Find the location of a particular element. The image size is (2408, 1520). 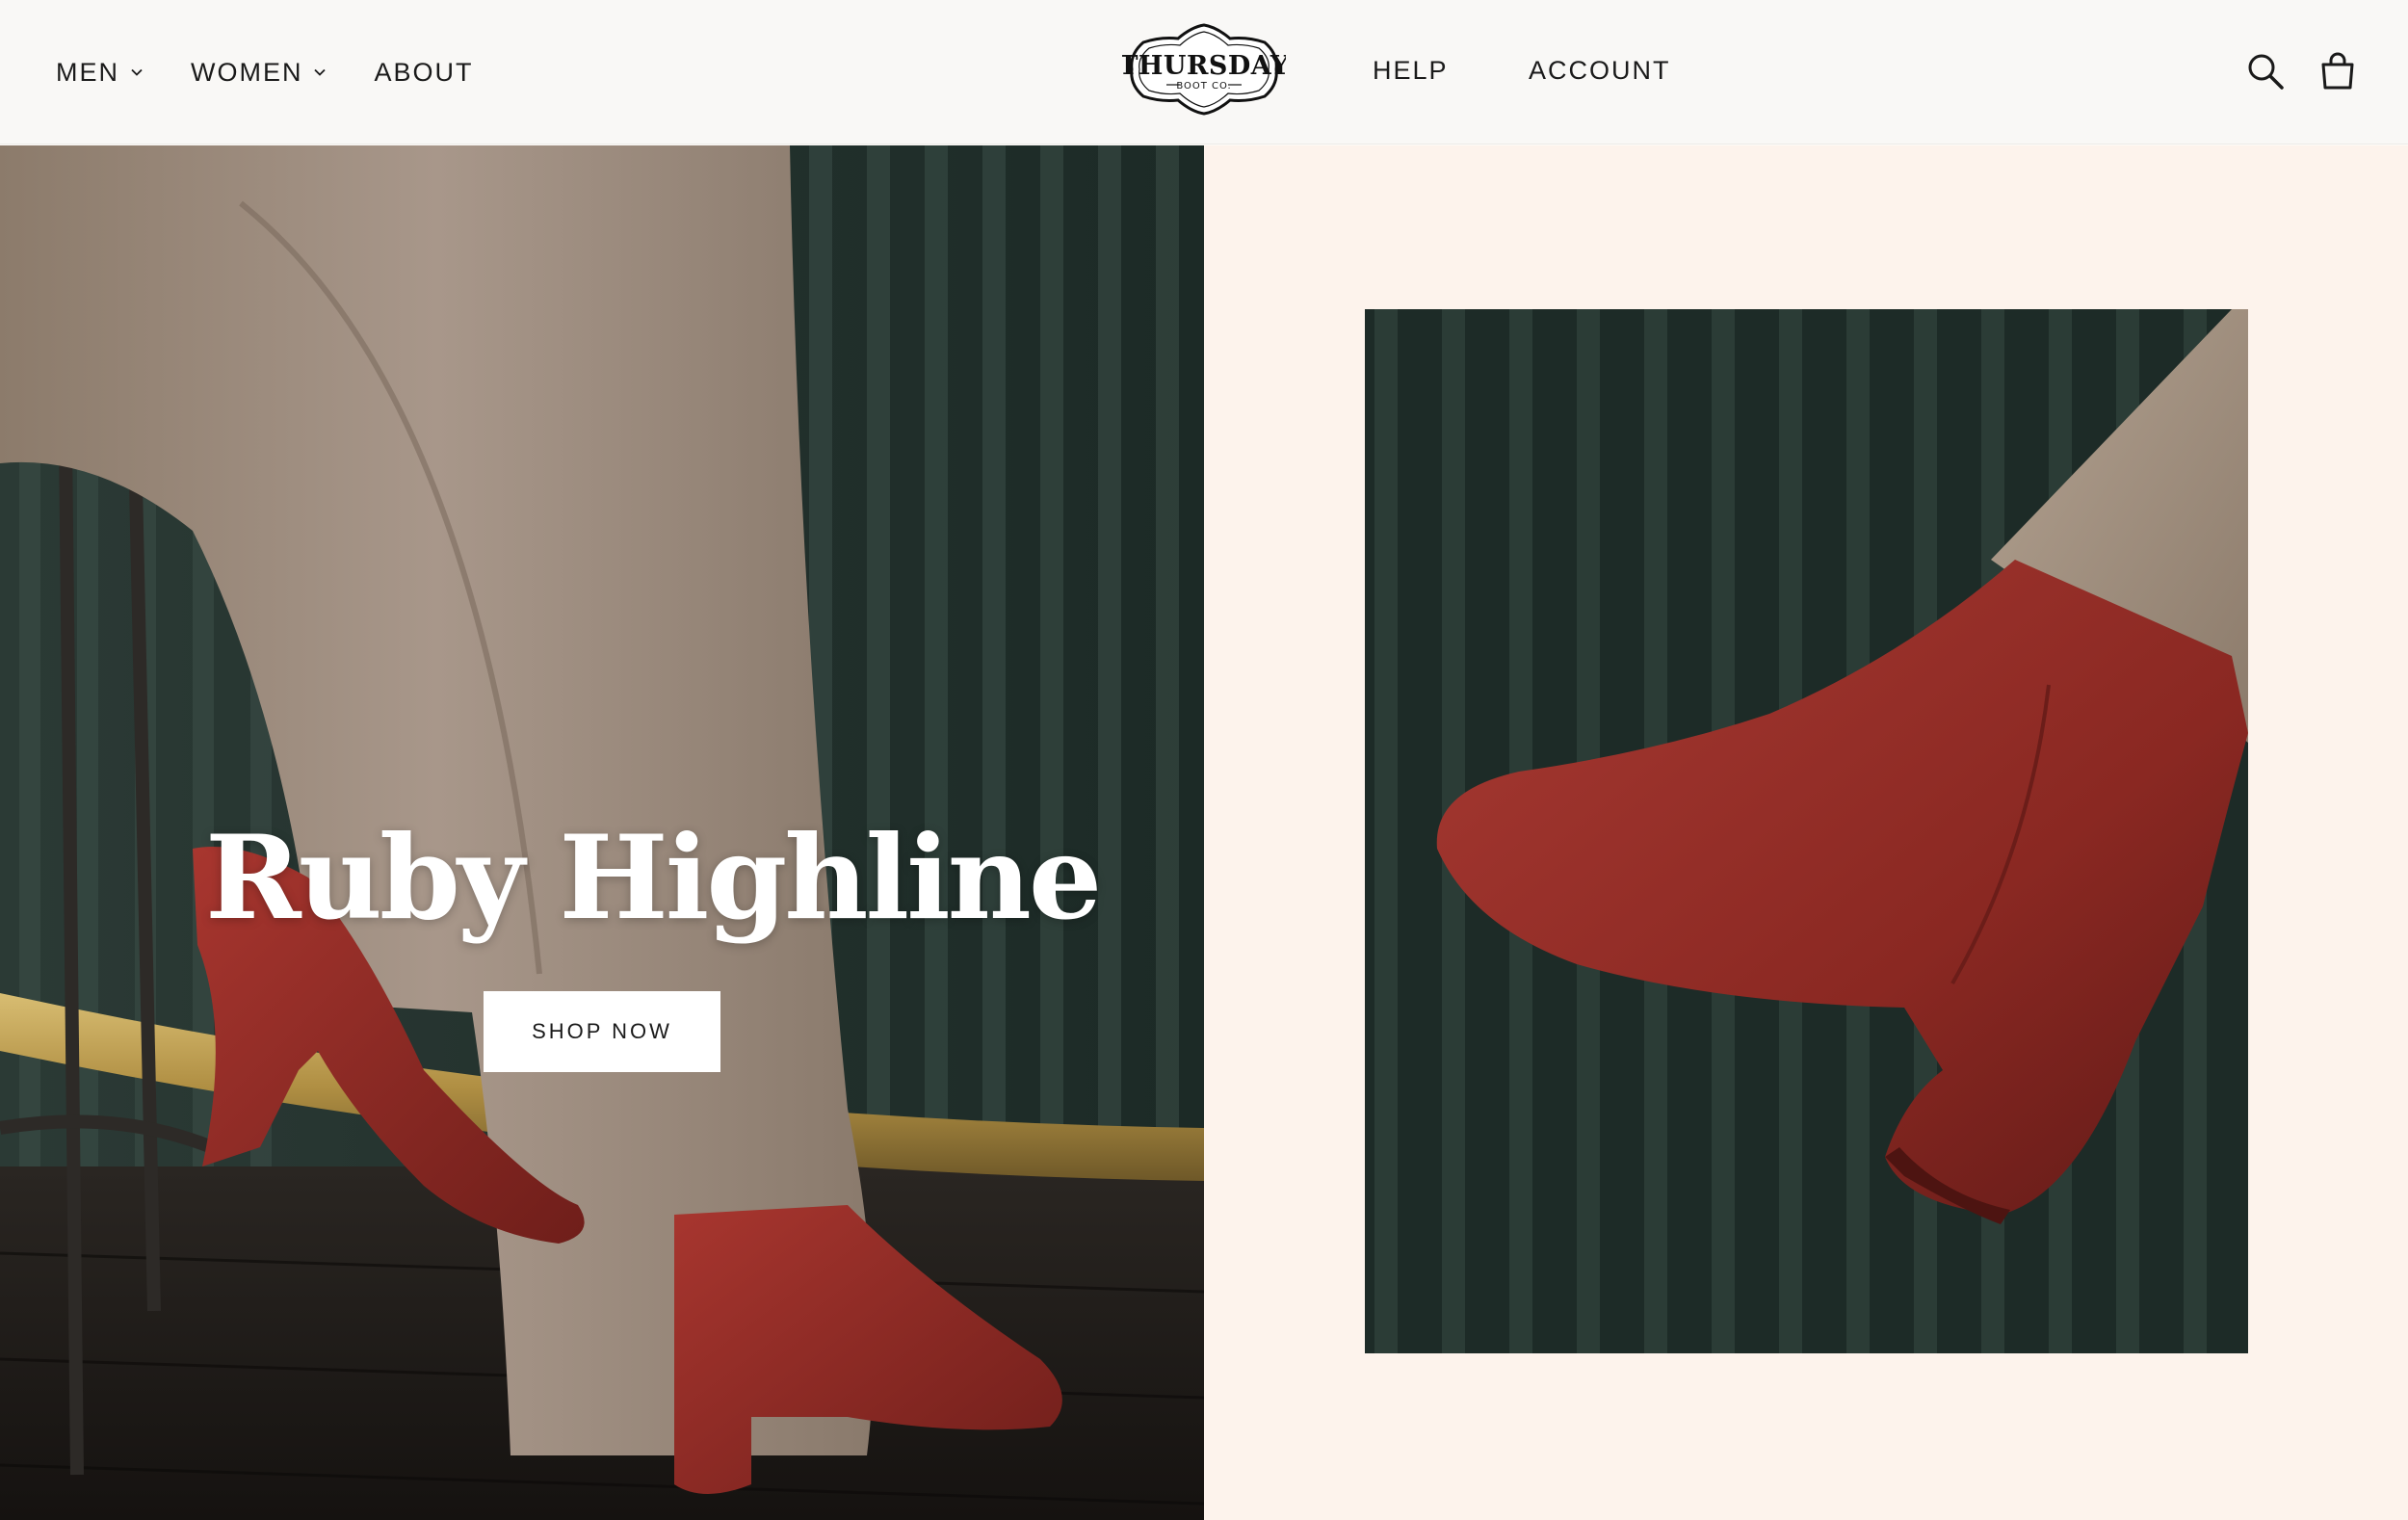

nav-about-label: ABOUT is located at coordinates (424, 72).